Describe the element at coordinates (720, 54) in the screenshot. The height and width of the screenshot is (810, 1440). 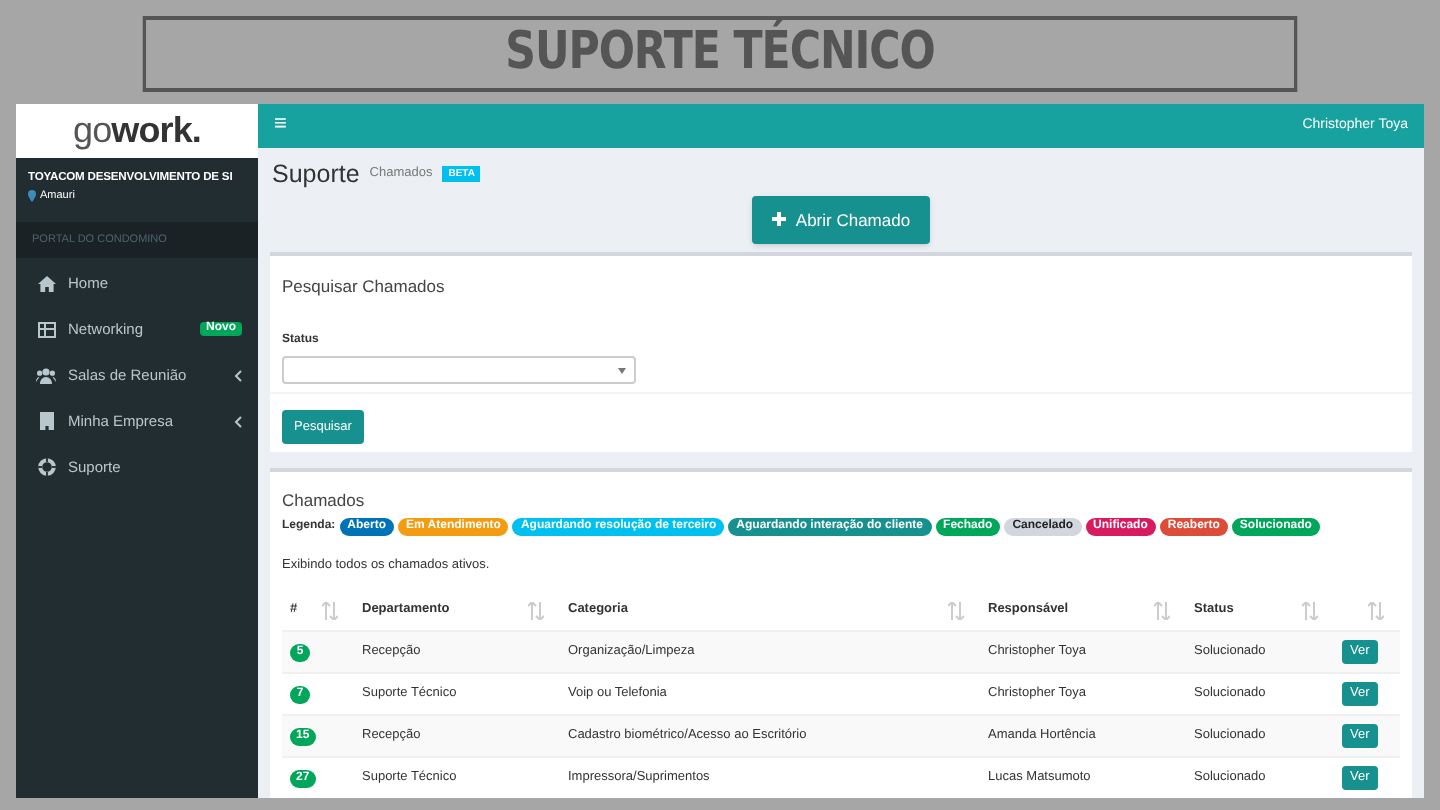
I see `banner-title: SUPORTE TÉCNICO` at that location.